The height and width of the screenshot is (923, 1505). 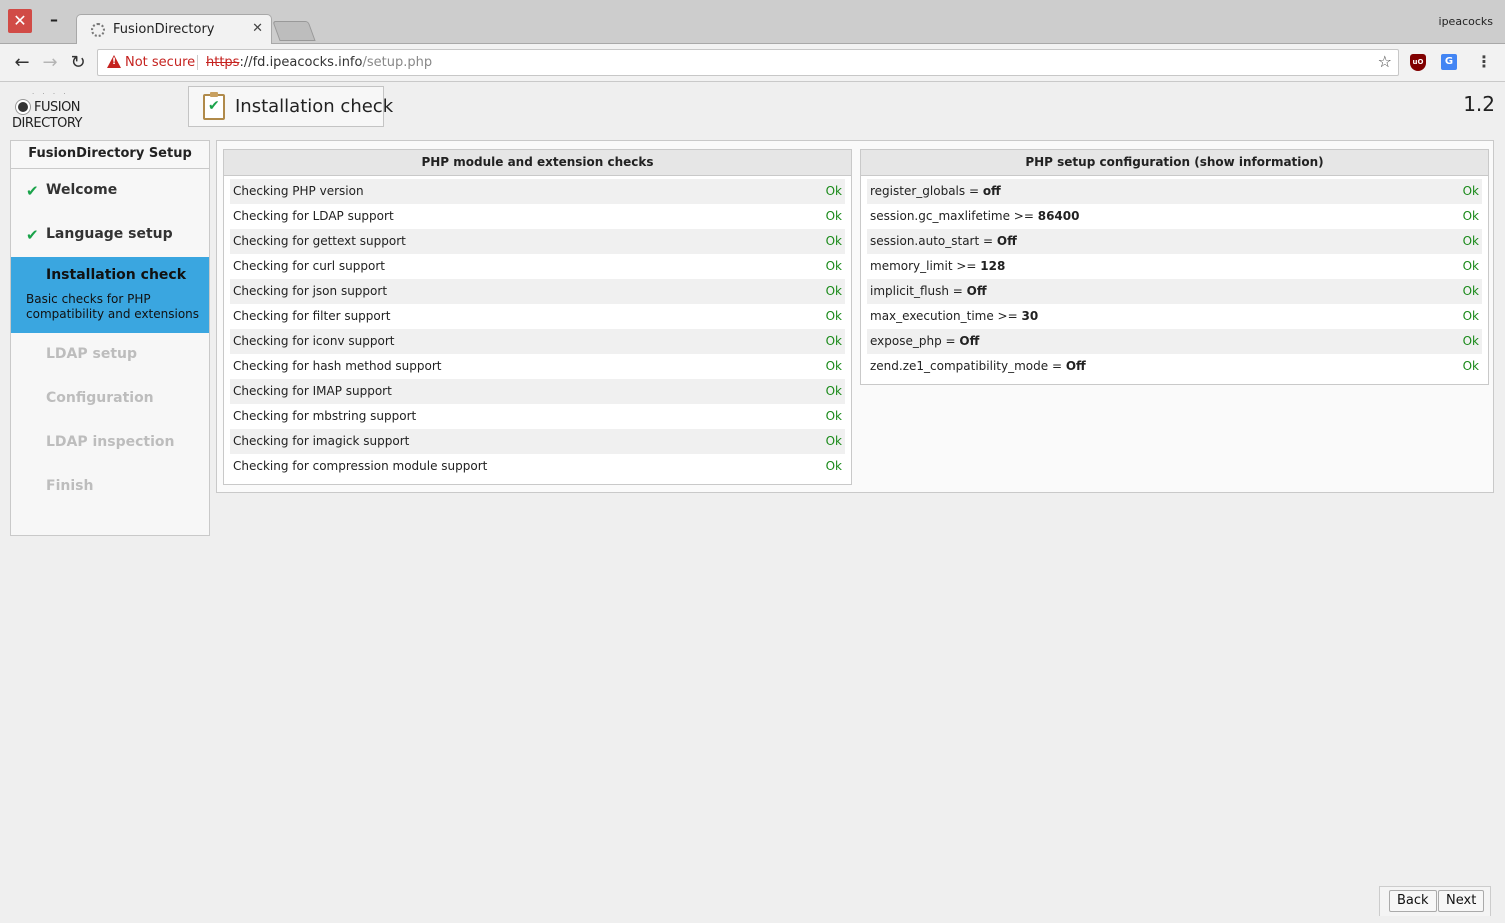 What do you see at coordinates (110, 155) in the screenshot?
I see `sidebar-title: FusionDirectory Setup` at bounding box center [110, 155].